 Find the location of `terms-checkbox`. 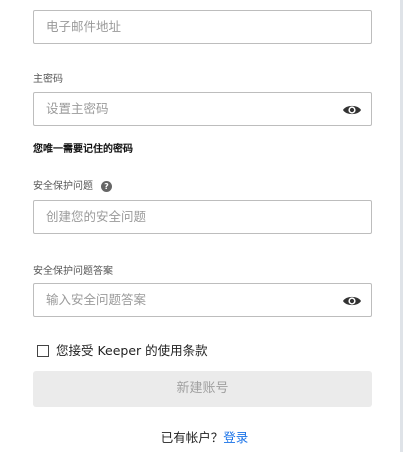

terms-checkbox is located at coordinates (43, 350).